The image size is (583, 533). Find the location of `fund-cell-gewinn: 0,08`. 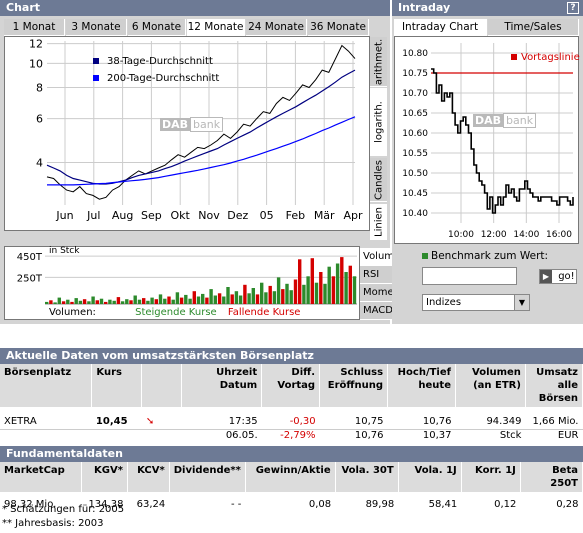

fund-cell-gewinn: 0,08 is located at coordinates (320, 504).